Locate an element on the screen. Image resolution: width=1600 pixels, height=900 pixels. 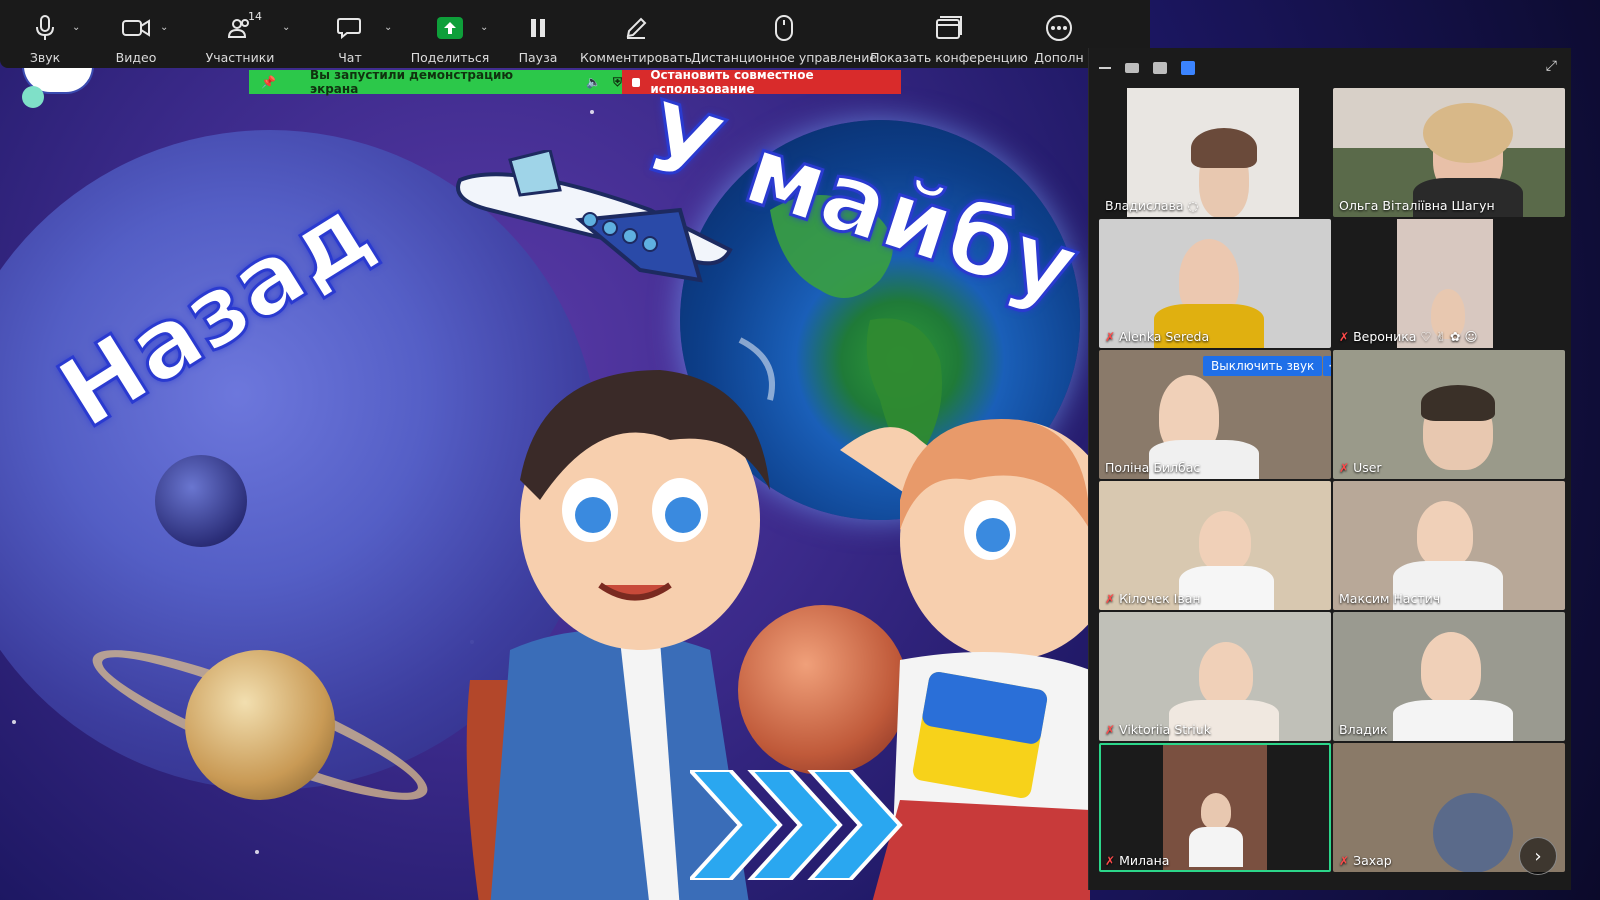
panel-view-controls: ⤢ is located at coordinates (1330, 68).